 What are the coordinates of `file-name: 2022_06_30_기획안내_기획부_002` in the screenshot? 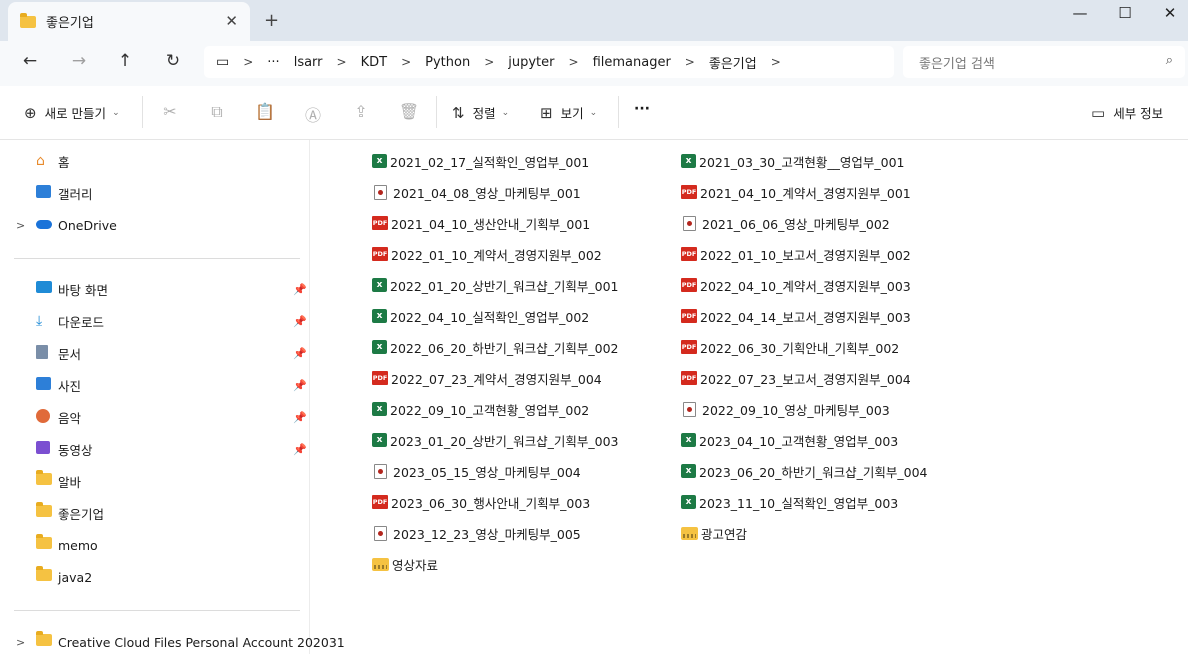 It's located at (800, 348).